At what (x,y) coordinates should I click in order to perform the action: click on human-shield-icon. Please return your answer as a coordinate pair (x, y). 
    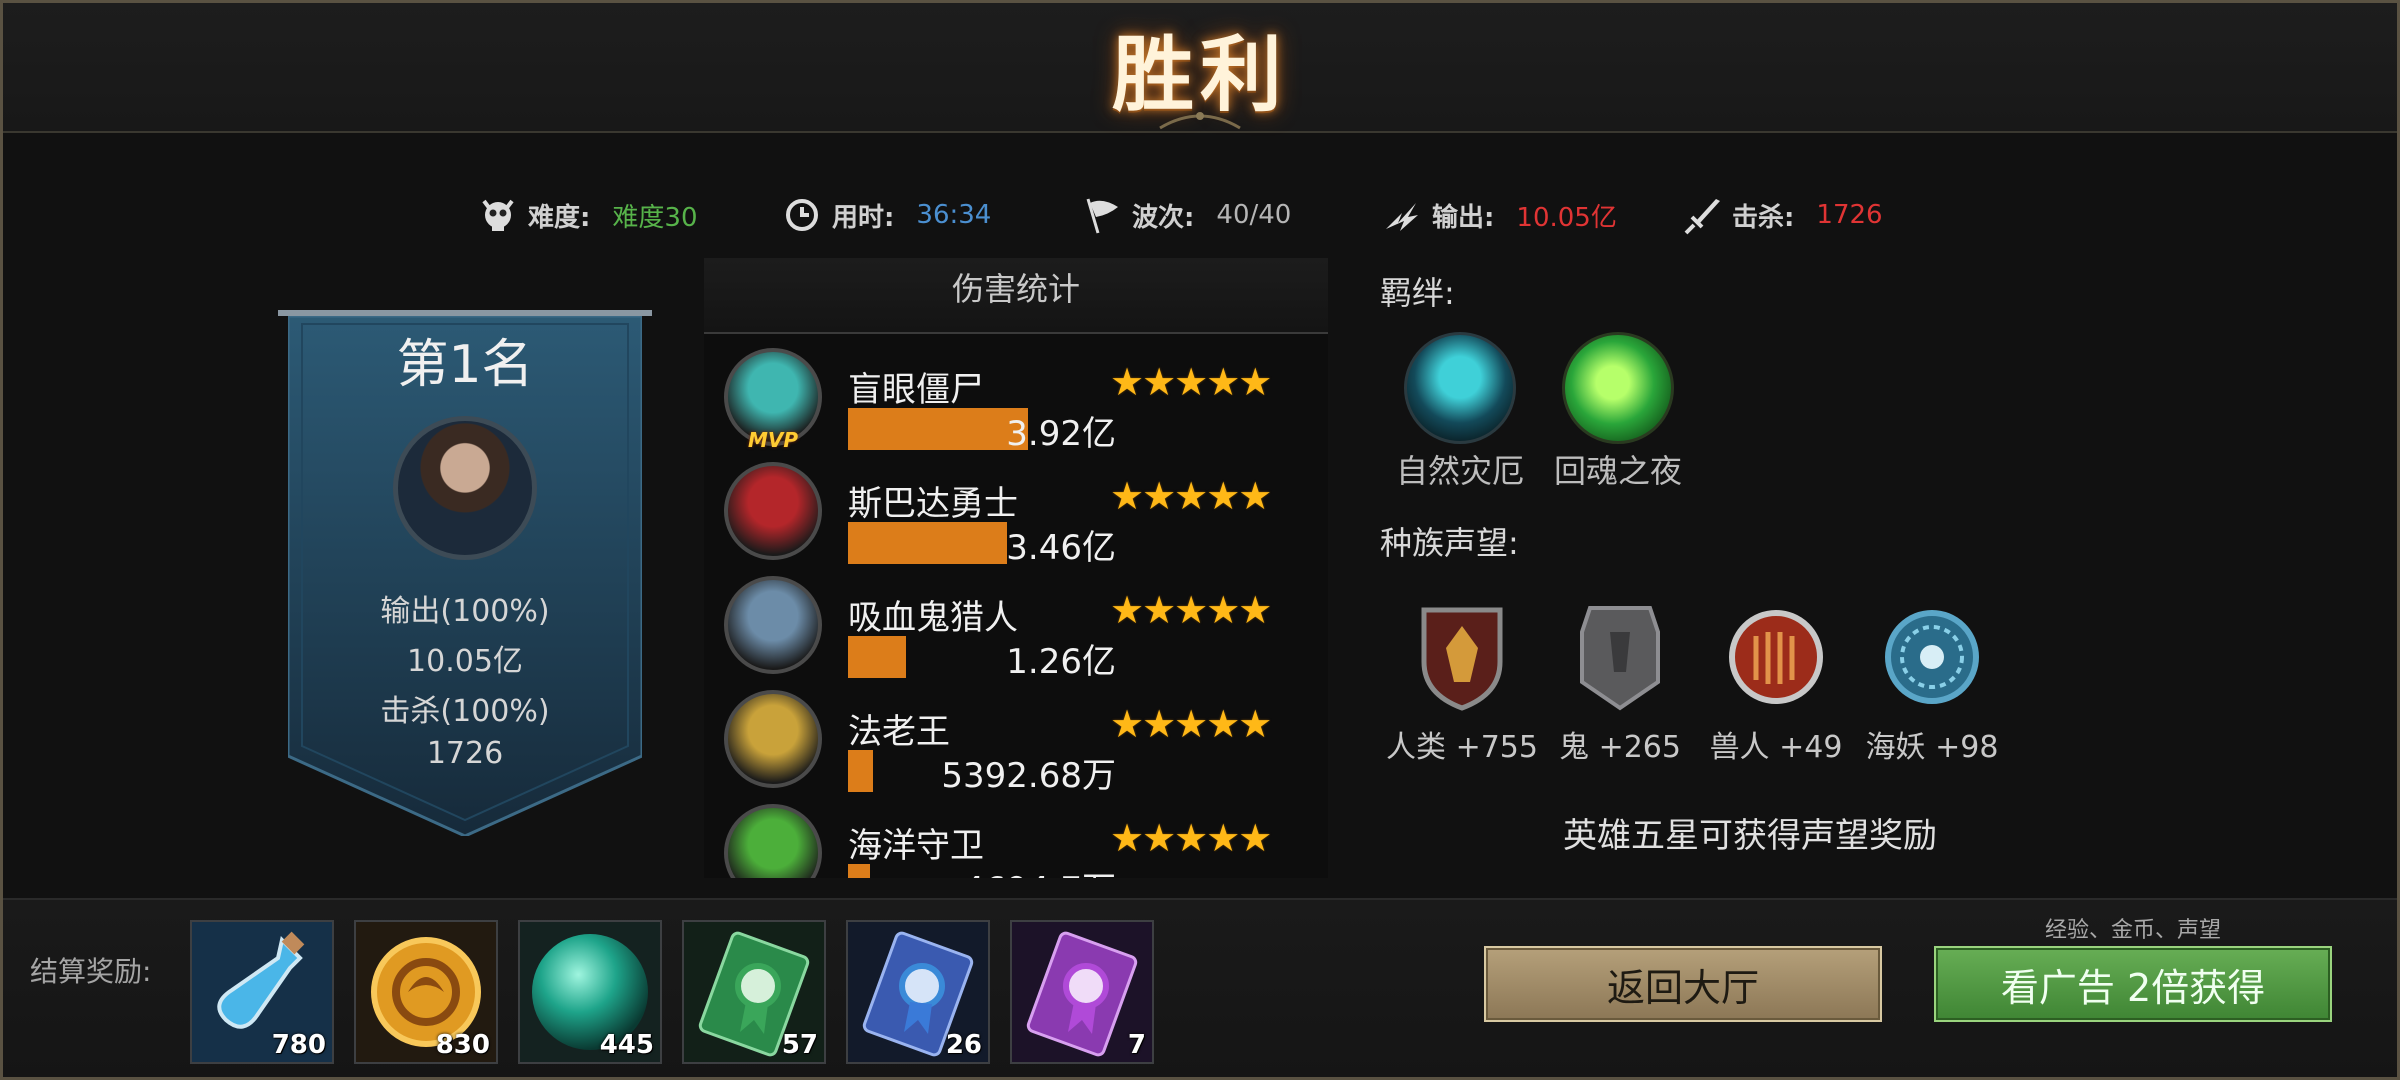
    Looking at the image, I should click on (1462, 657).